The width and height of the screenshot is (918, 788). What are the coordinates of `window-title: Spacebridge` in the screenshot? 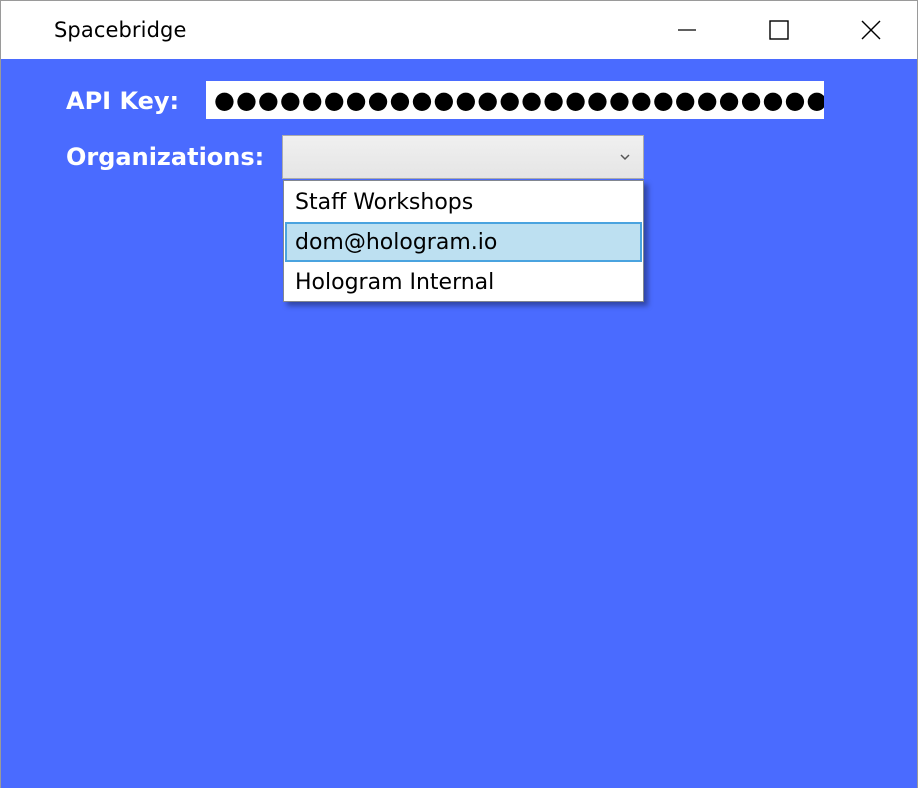 It's located at (120, 30).